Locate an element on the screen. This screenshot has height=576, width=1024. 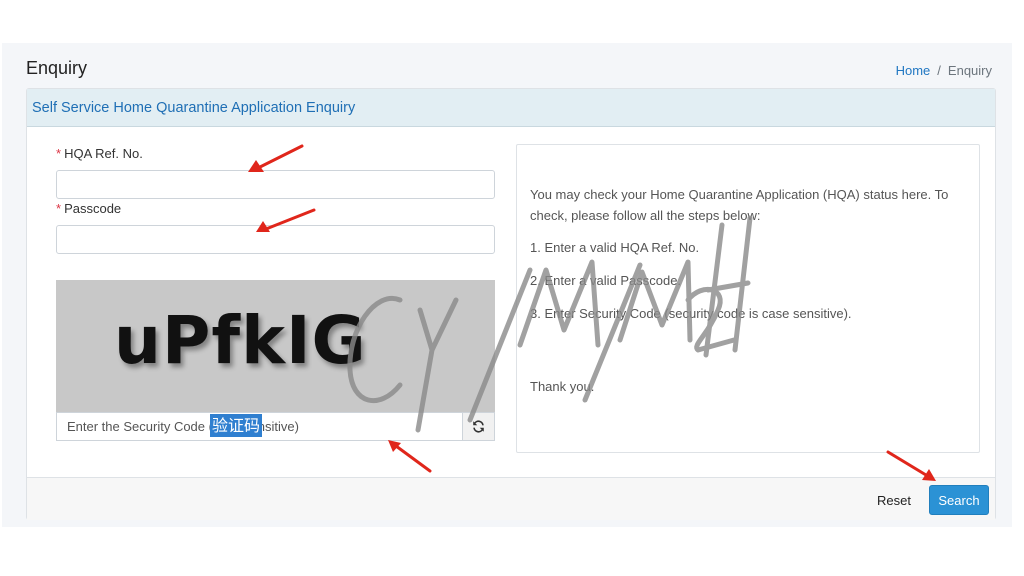
search-button: Search is located at coordinates (959, 500).